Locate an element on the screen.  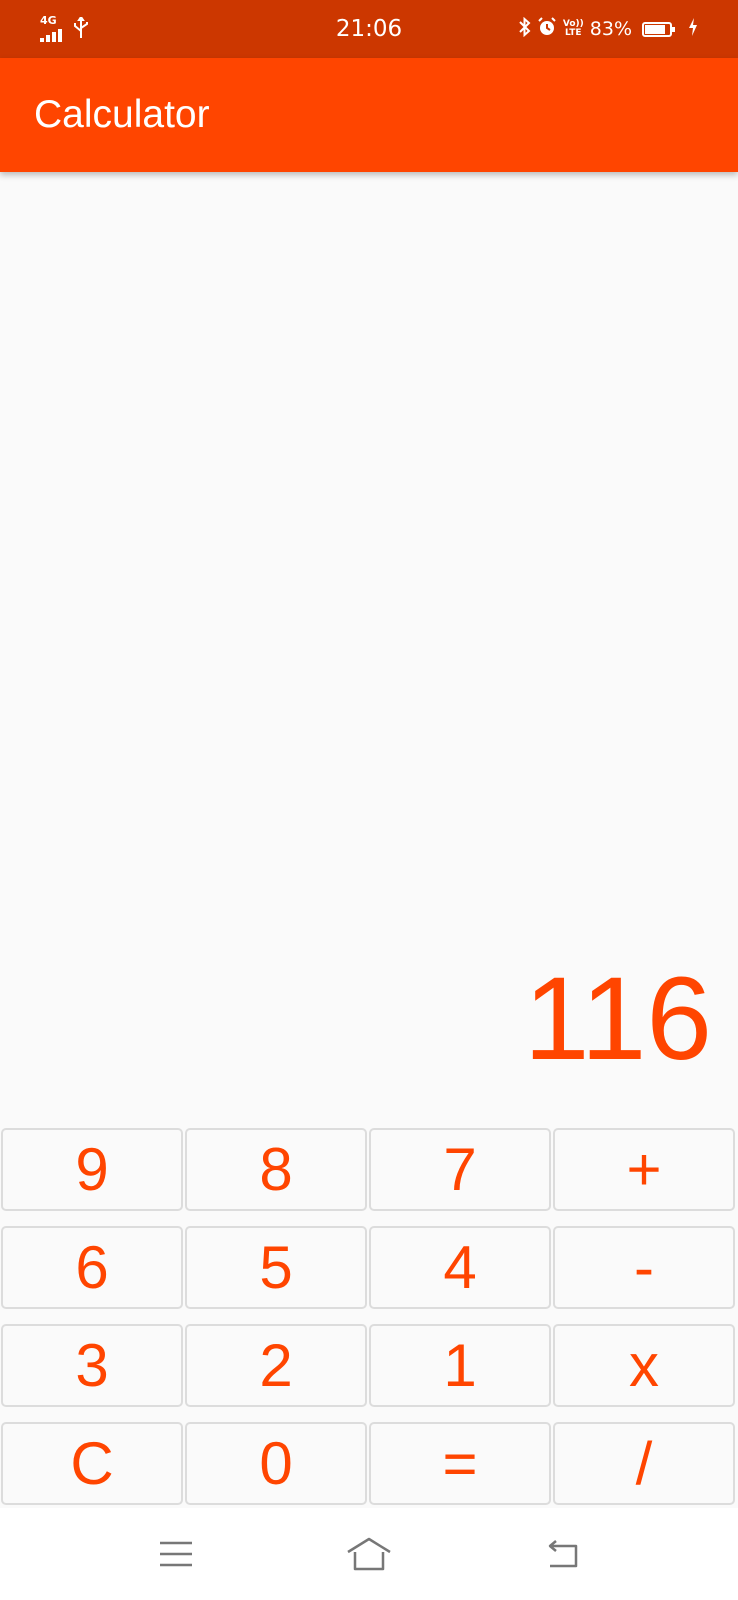
volte-bottom-label: LTE is located at coordinates (573, 33).